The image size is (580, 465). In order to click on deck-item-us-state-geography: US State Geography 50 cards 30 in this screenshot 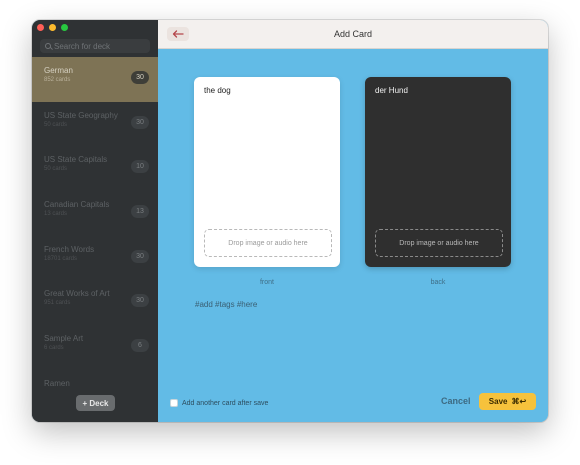, I will do `click(95, 124)`.